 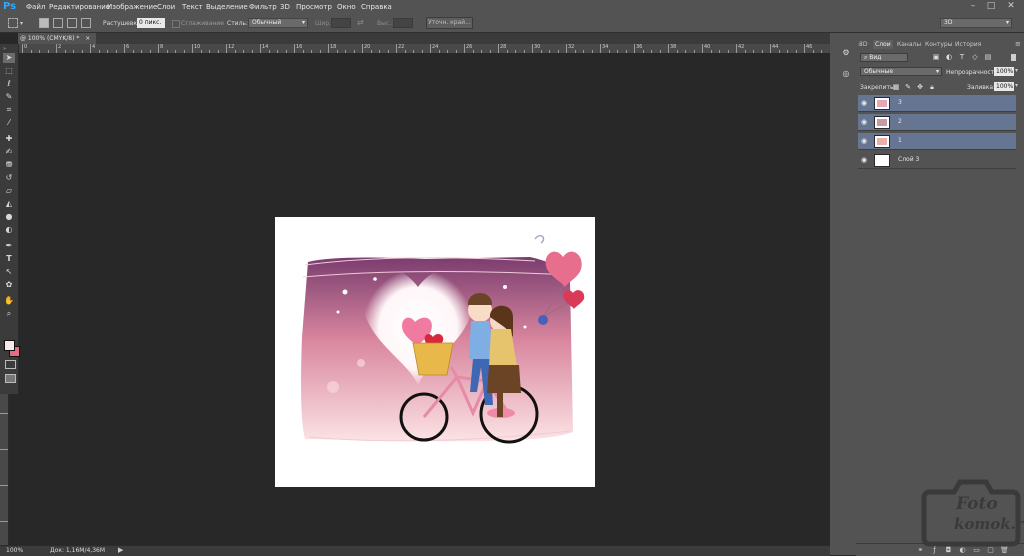 I want to click on watermark-logo: Foto komok.ru, so click(x=970, y=512).